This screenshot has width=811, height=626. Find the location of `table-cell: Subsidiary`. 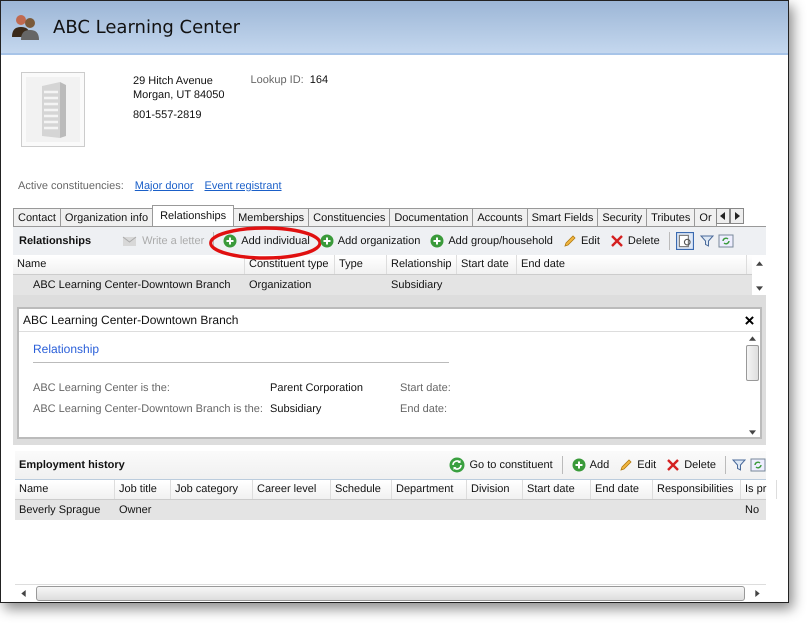

table-cell: Subsidiary is located at coordinates (416, 285).